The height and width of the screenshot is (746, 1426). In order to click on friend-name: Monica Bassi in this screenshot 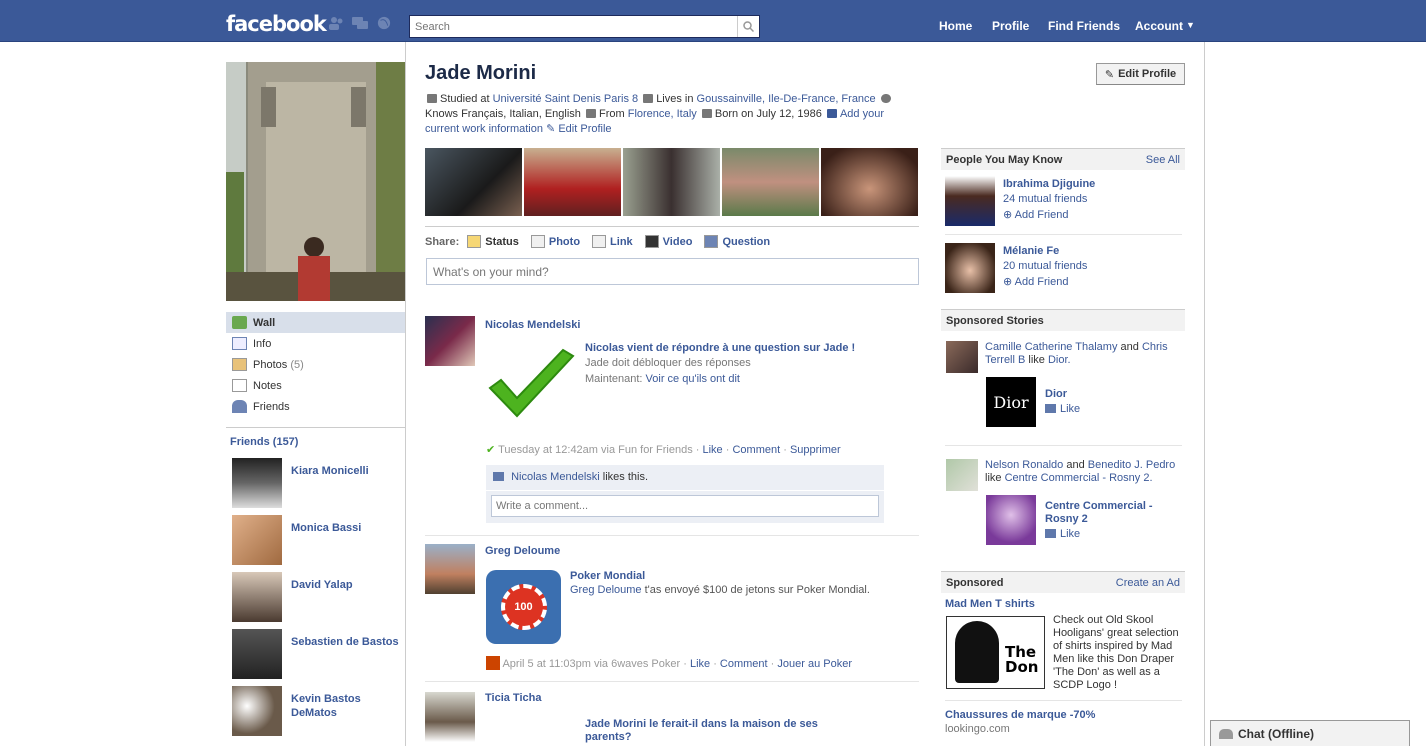, I will do `click(346, 528)`.